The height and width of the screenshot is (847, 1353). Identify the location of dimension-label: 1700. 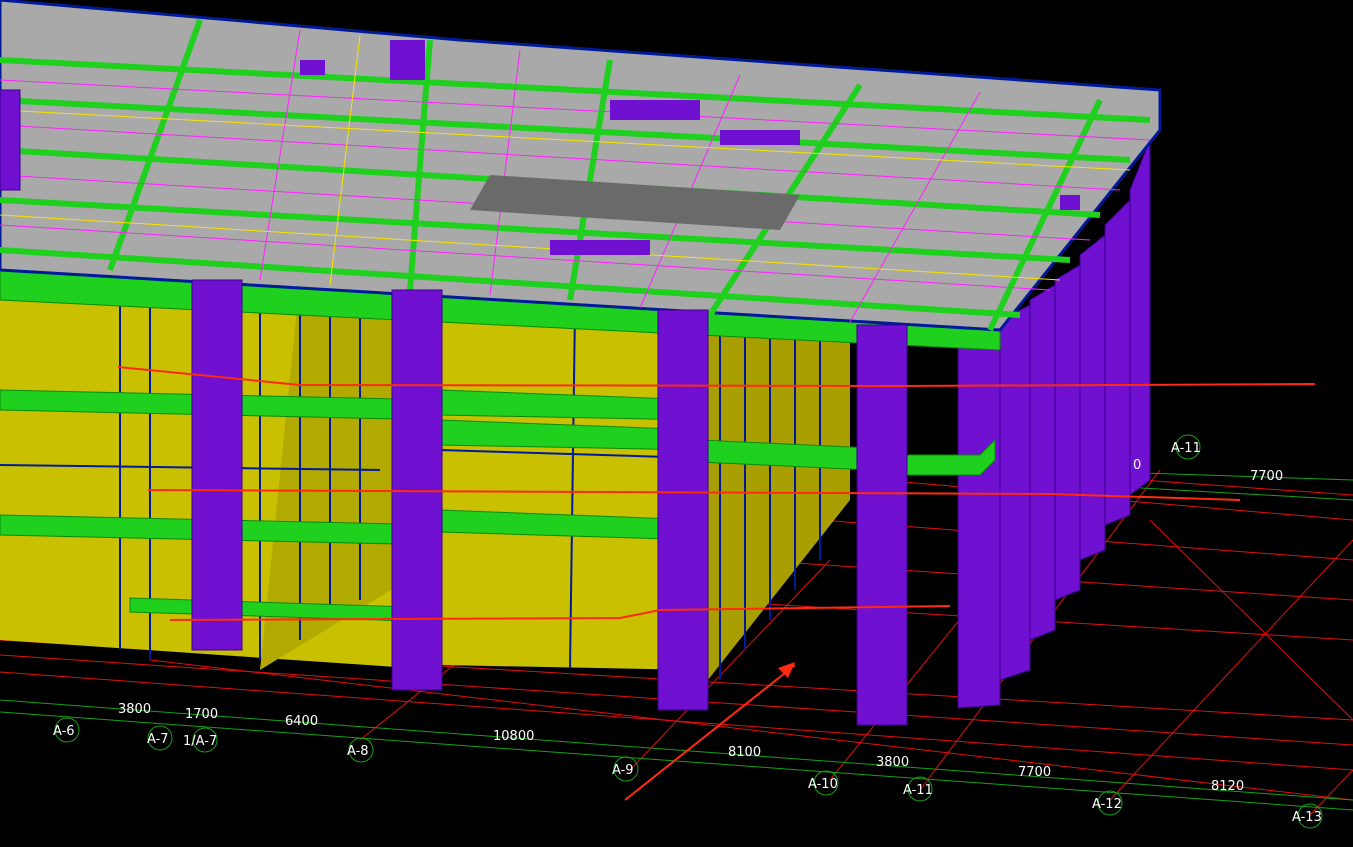
(201, 714).